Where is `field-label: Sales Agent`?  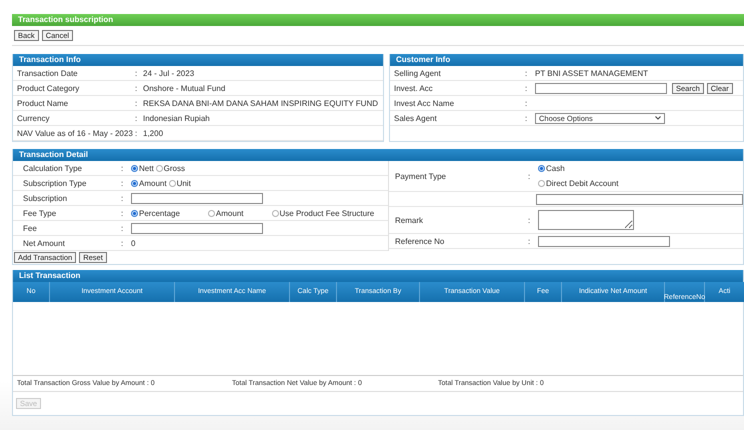 field-label: Sales Agent is located at coordinates (416, 118).